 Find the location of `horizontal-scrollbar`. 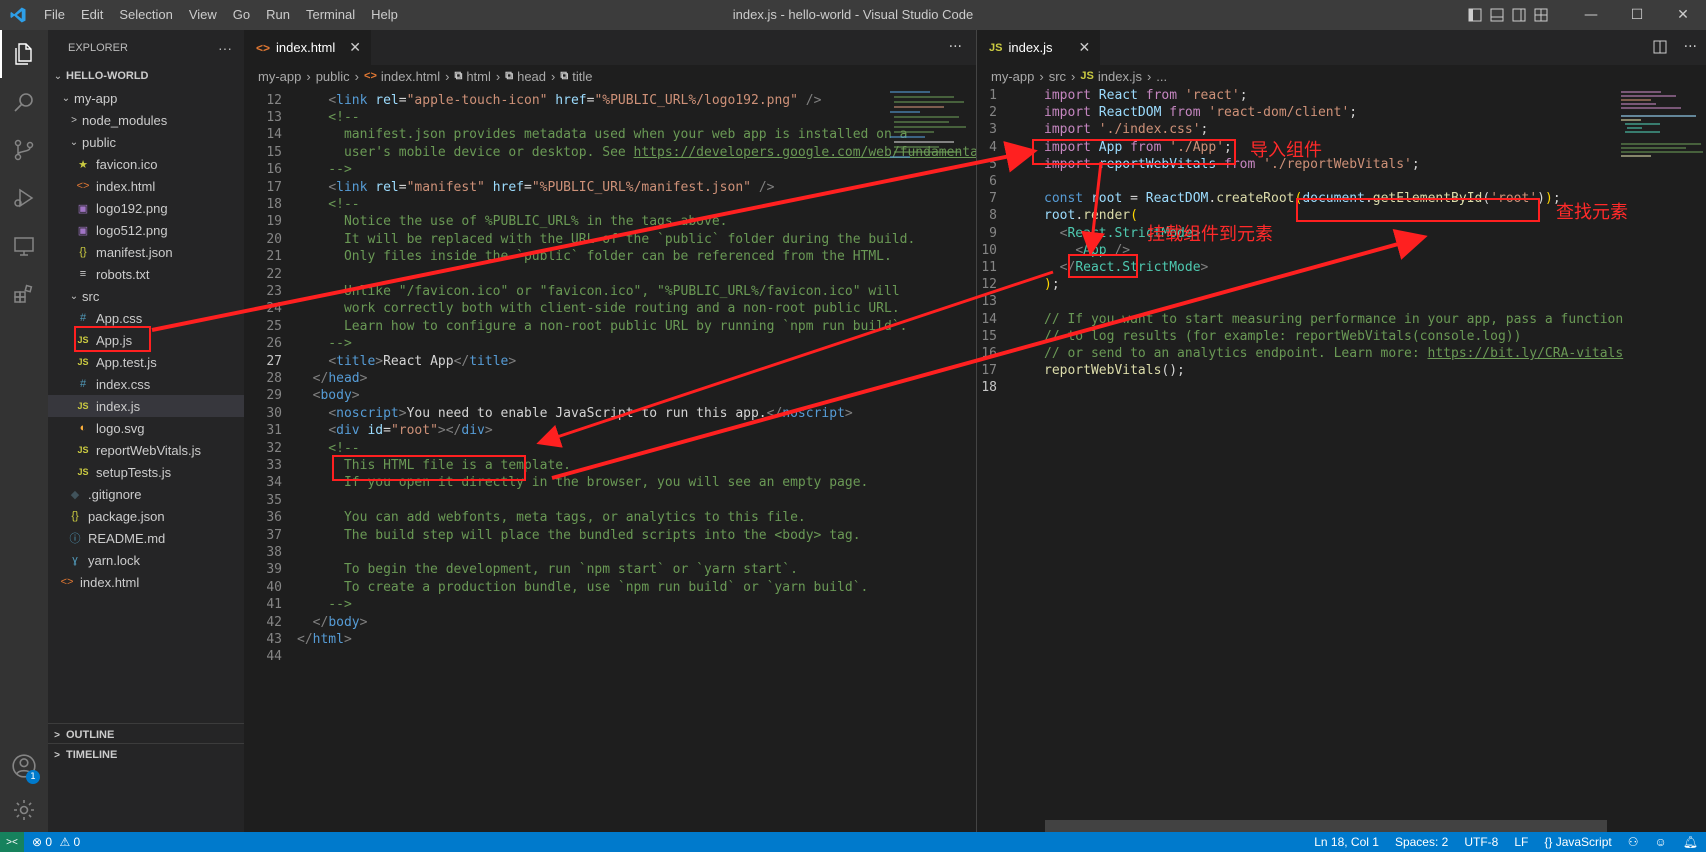

horizontal-scrollbar is located at coordinates (1326, 826).